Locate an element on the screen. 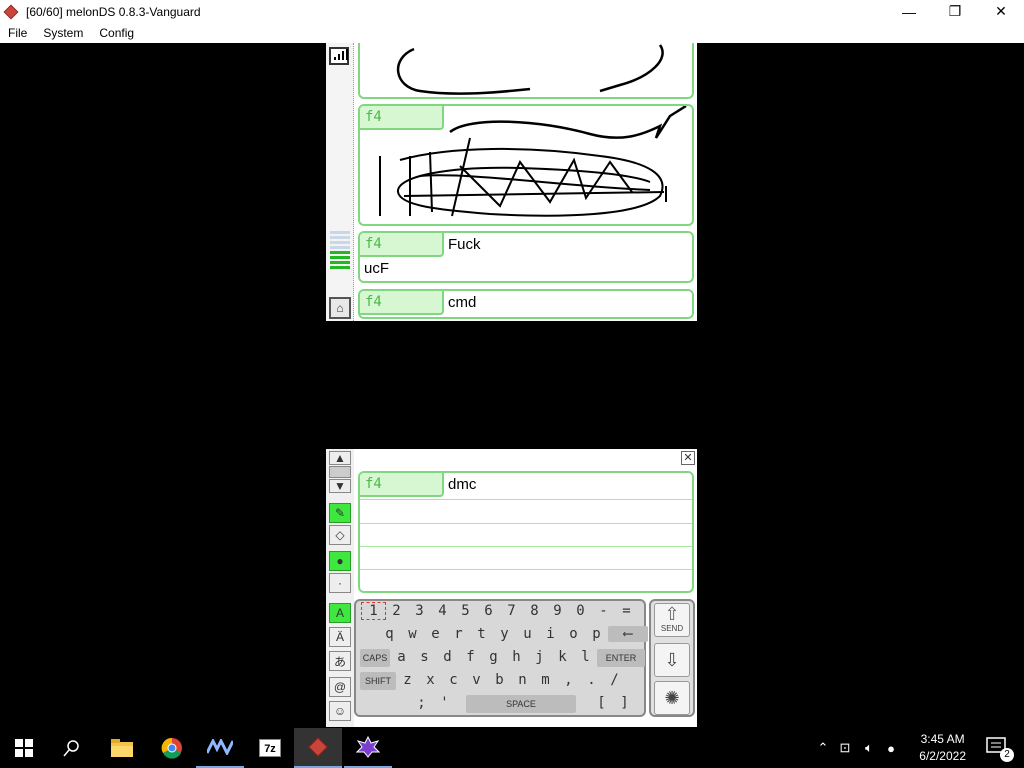 This screenshot has height=768, width=1024. start-button is located at coordinates (24, 748).